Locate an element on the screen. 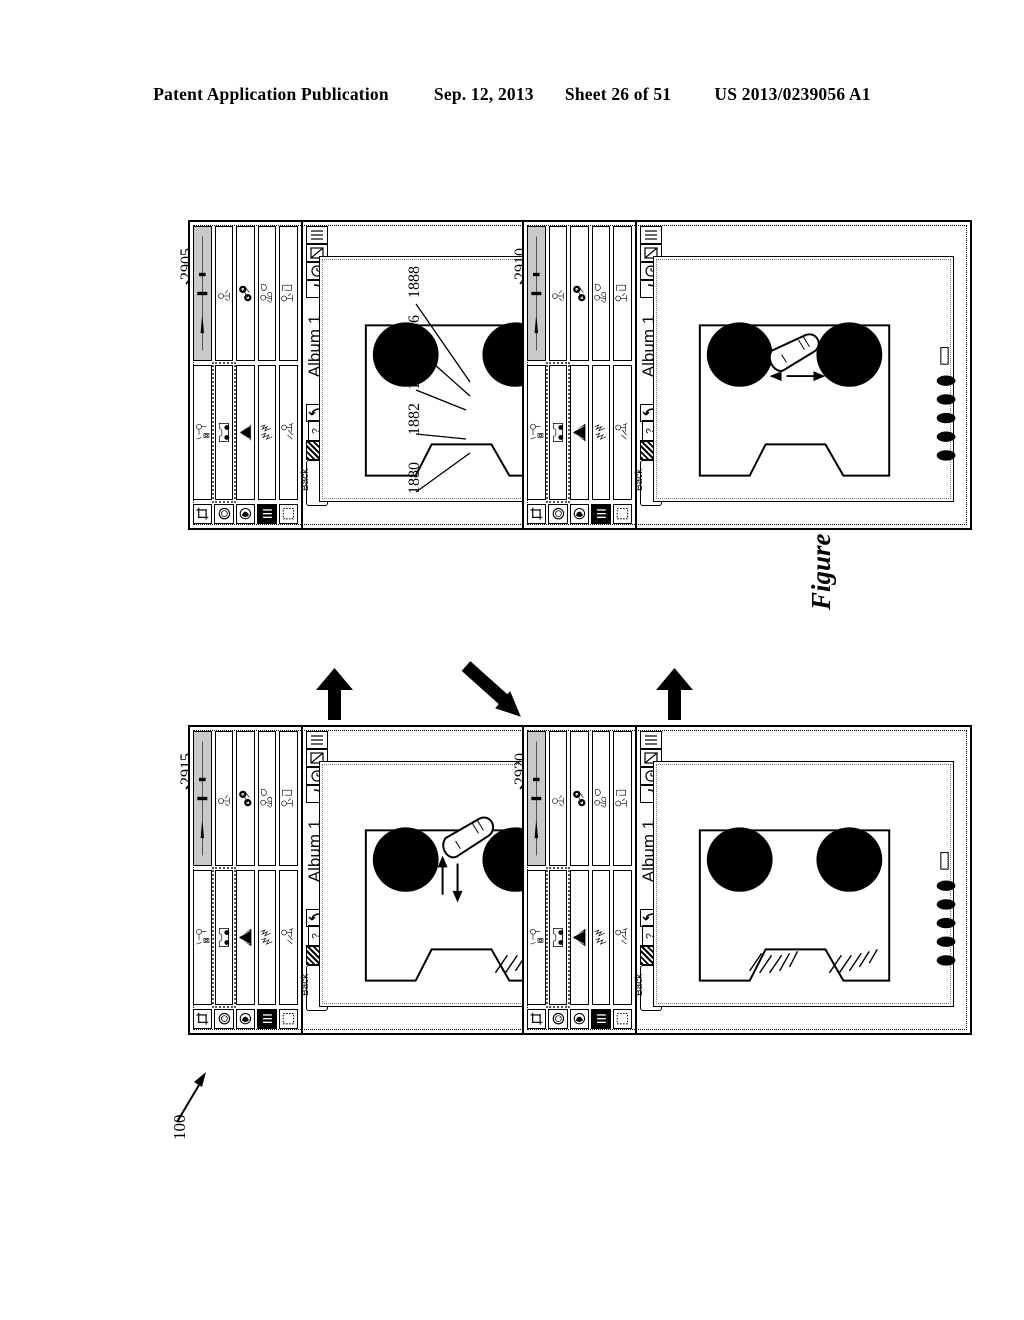  hatching-lower is located at coordinates (853, 961).